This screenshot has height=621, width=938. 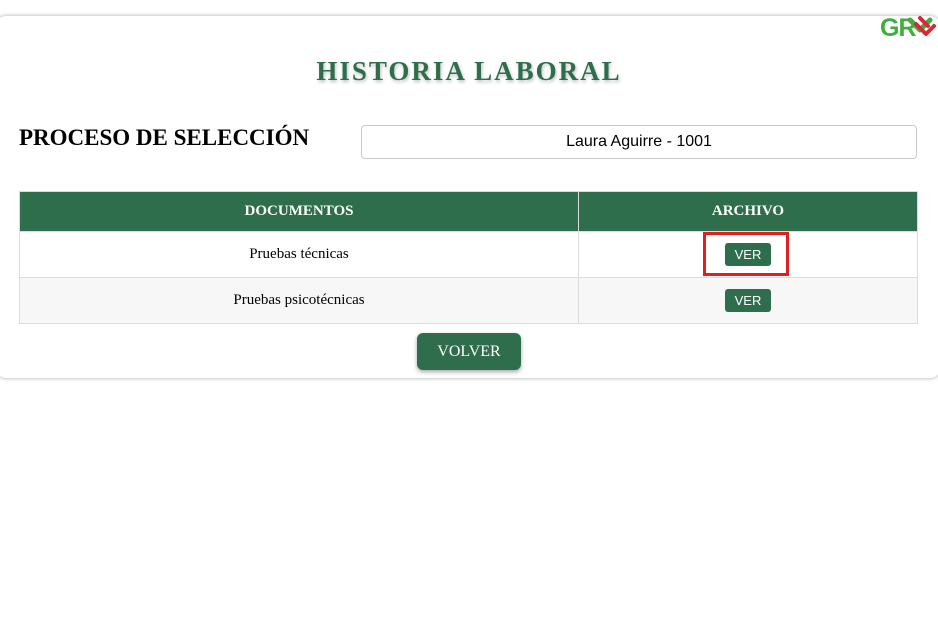 I want to click on document-name: Pruebas psicotécnicas, so click(x=299, y=300).